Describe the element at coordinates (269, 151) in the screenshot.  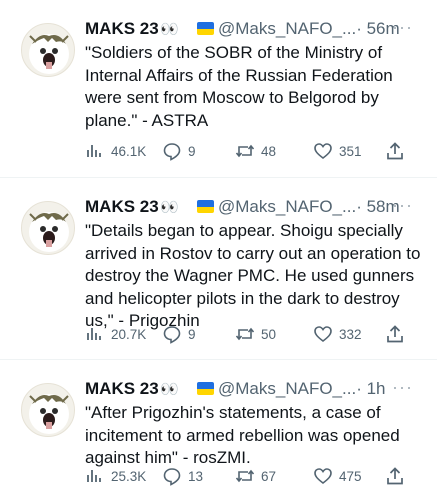
I see `retweet-count: 48` at that location.